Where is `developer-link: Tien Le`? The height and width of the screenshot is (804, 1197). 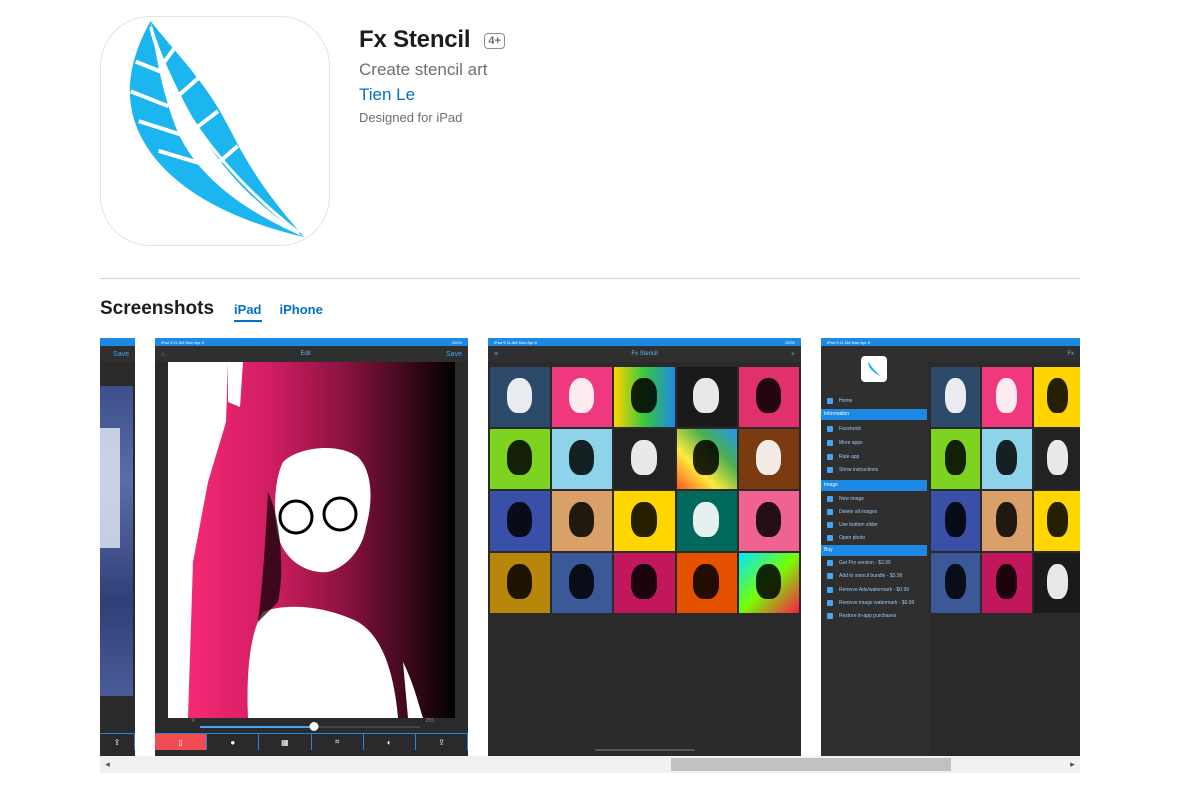 developer-link: Tien Le is located at coordinates (432, 95).